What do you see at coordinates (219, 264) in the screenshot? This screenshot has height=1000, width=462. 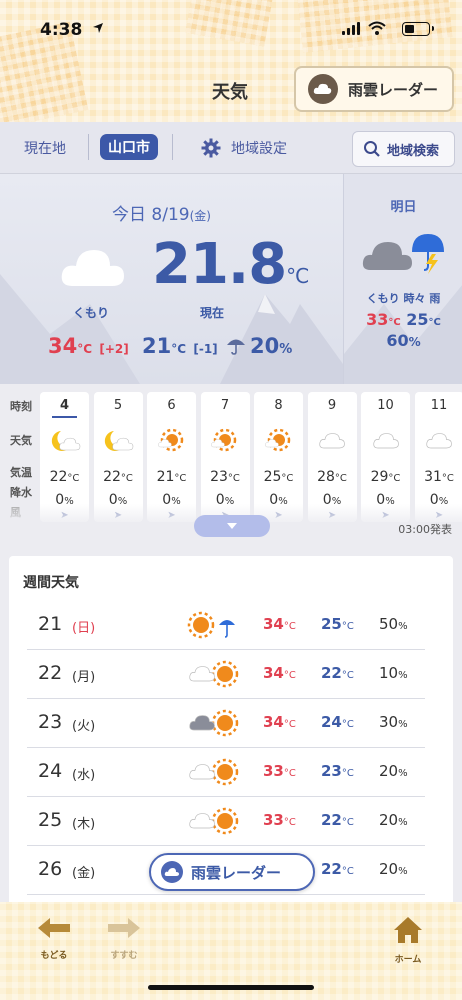 I see `current-temp-value: 21.8` at bounding box center [219, 264].